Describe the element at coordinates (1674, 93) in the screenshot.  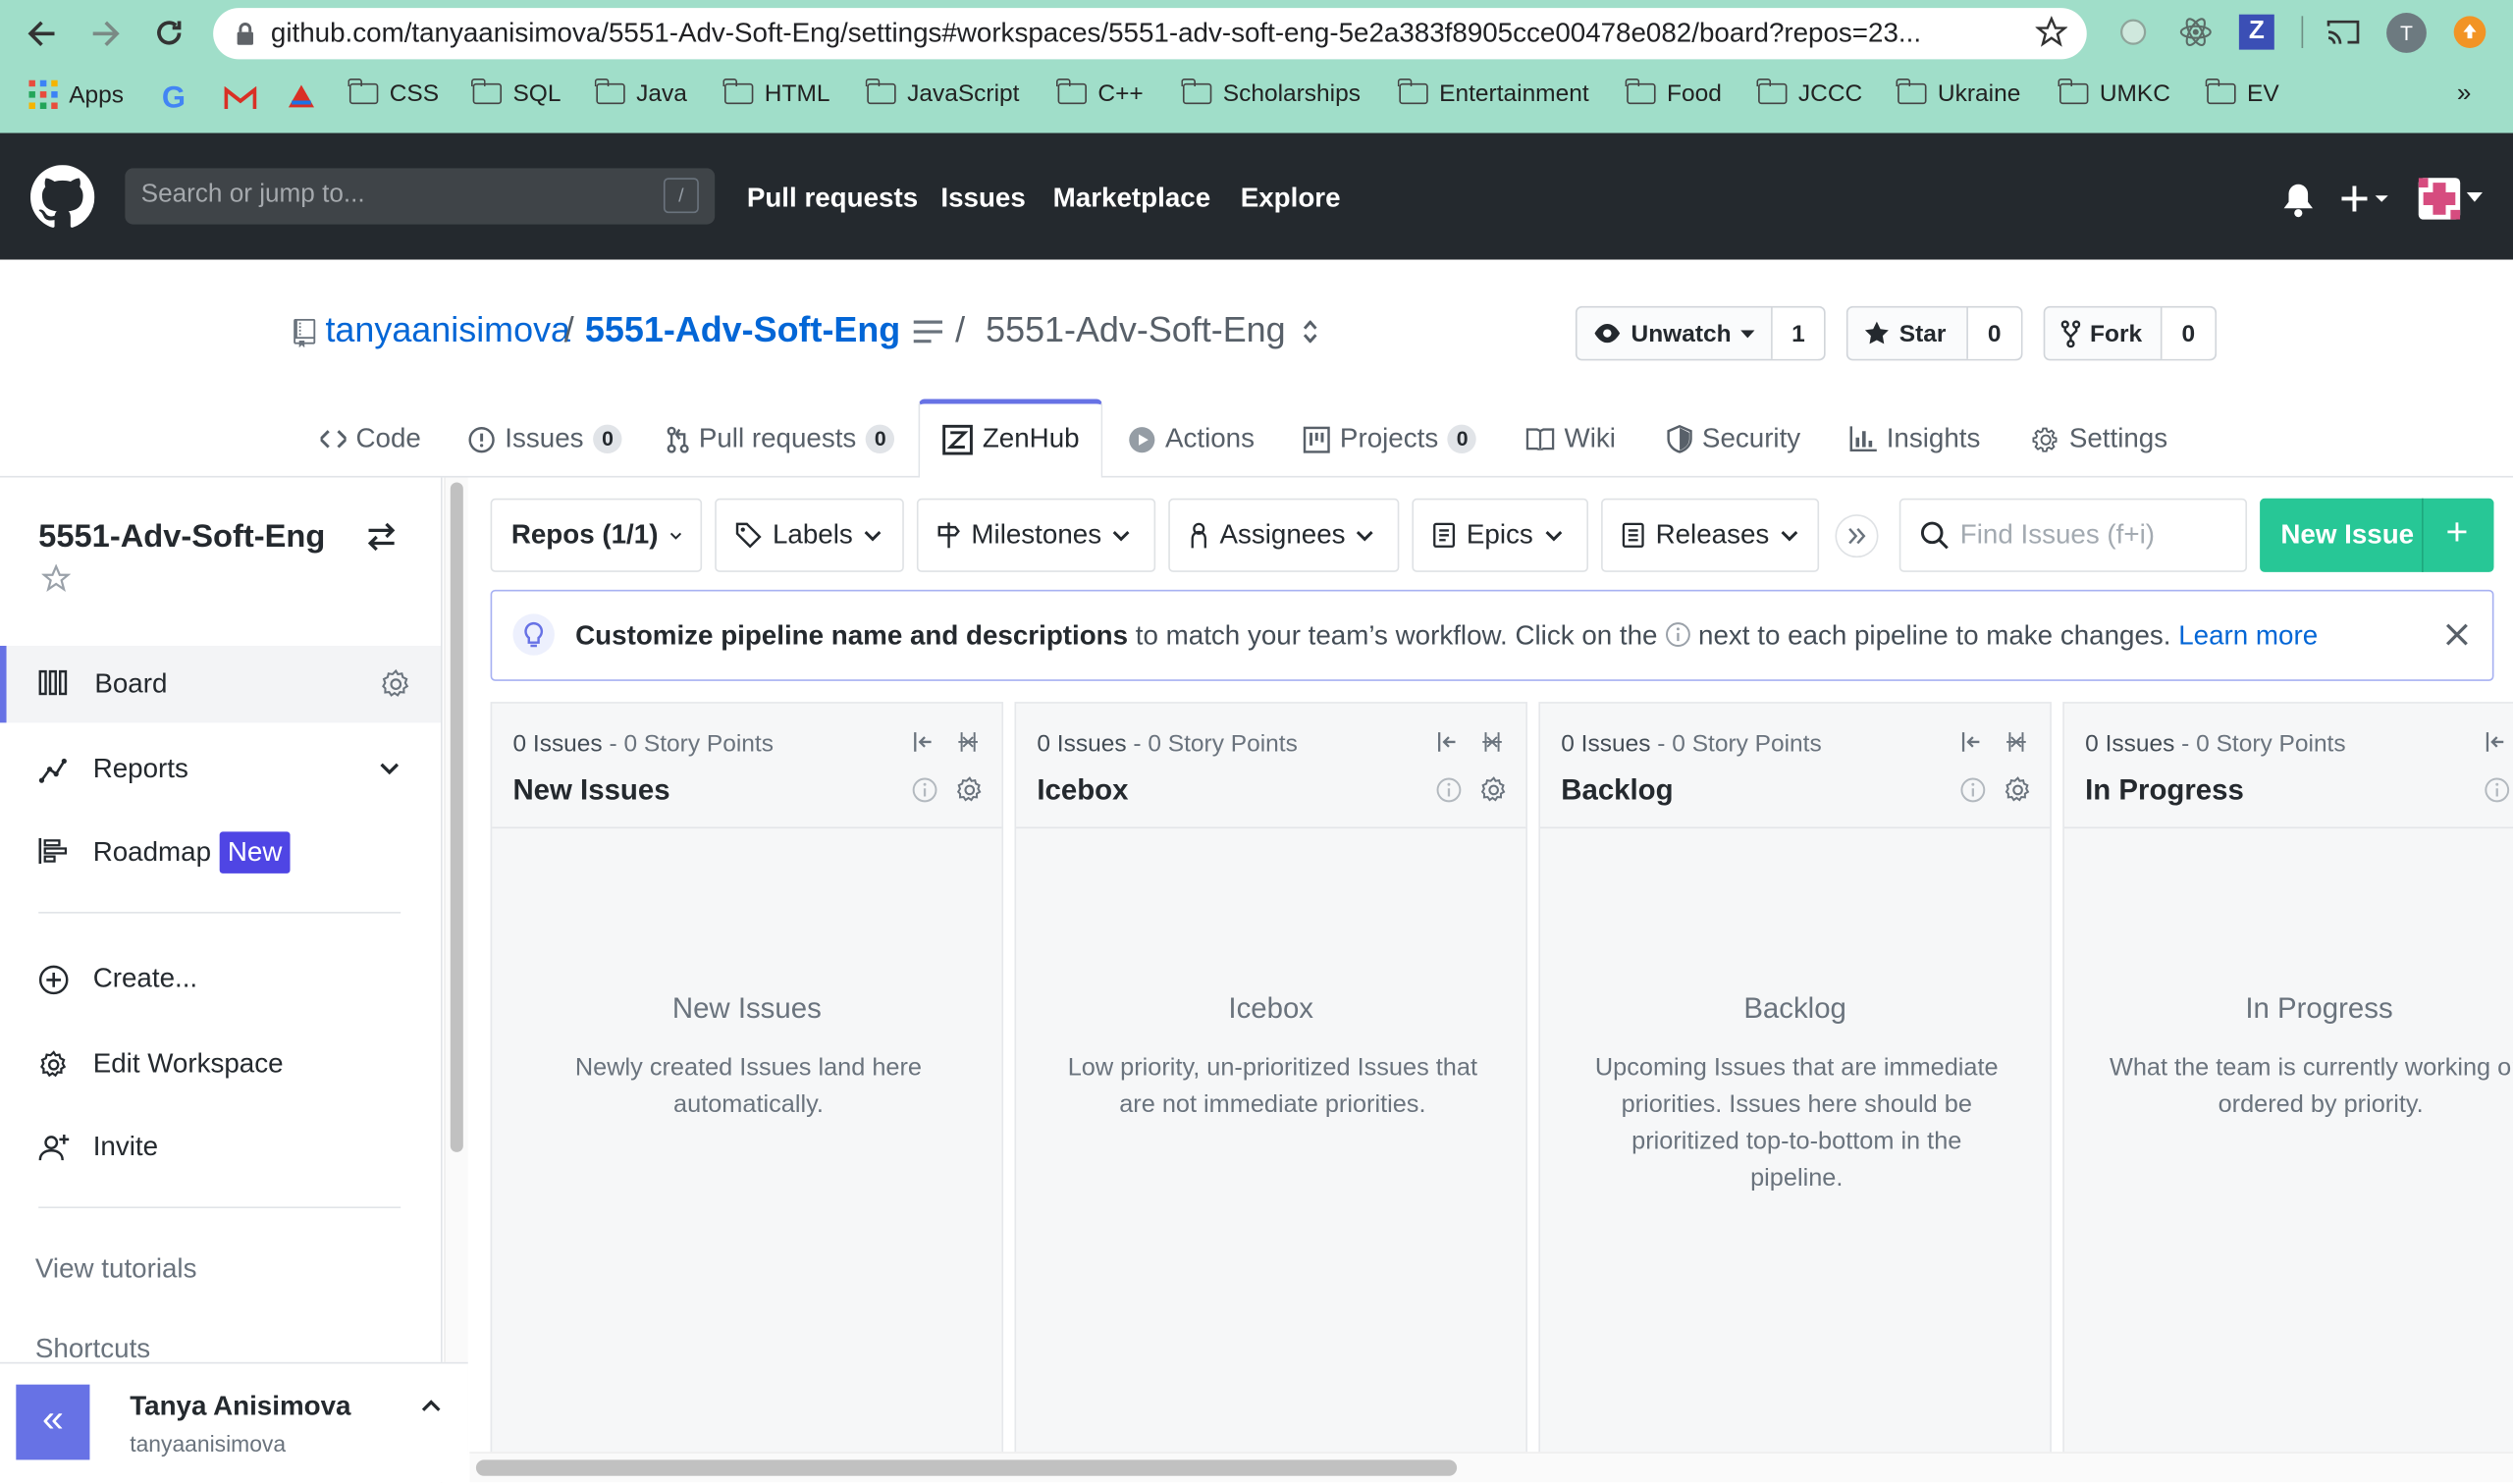
I see `bookmark-folder: Food` at that location.